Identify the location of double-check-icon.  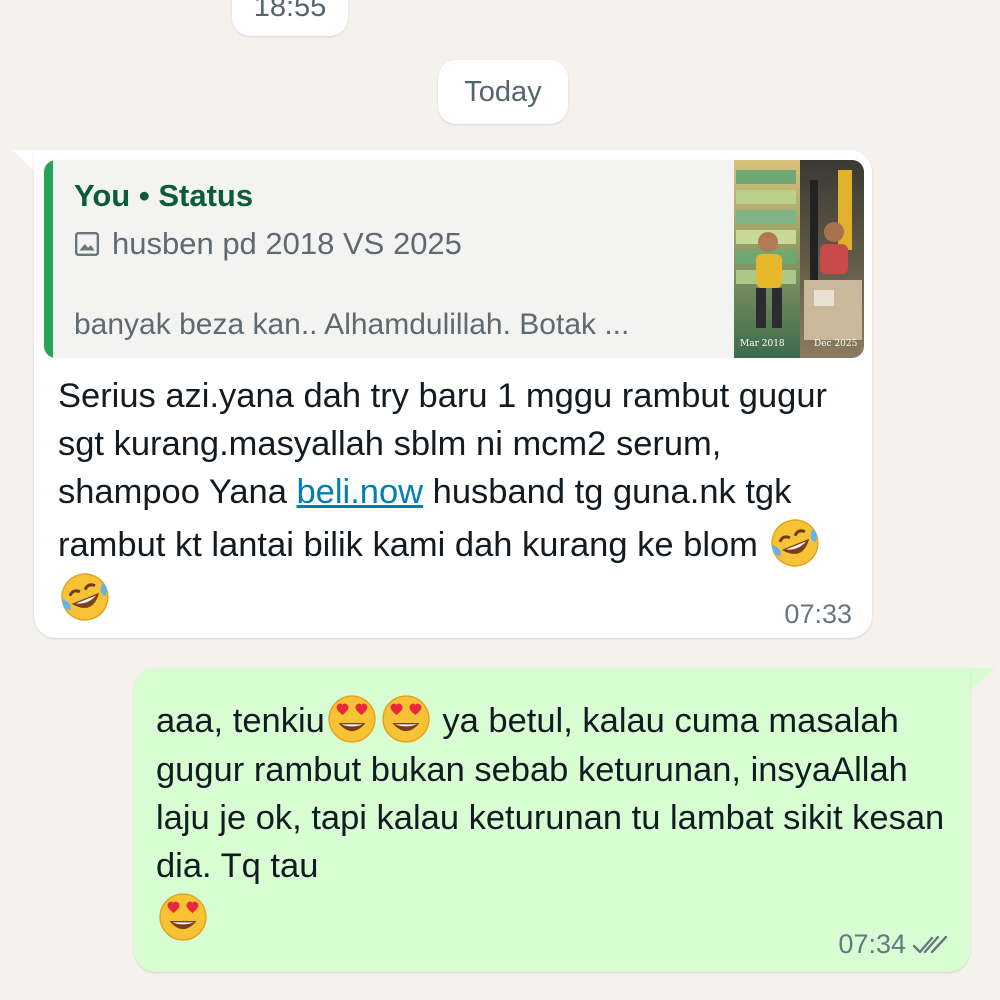
(930, 944).